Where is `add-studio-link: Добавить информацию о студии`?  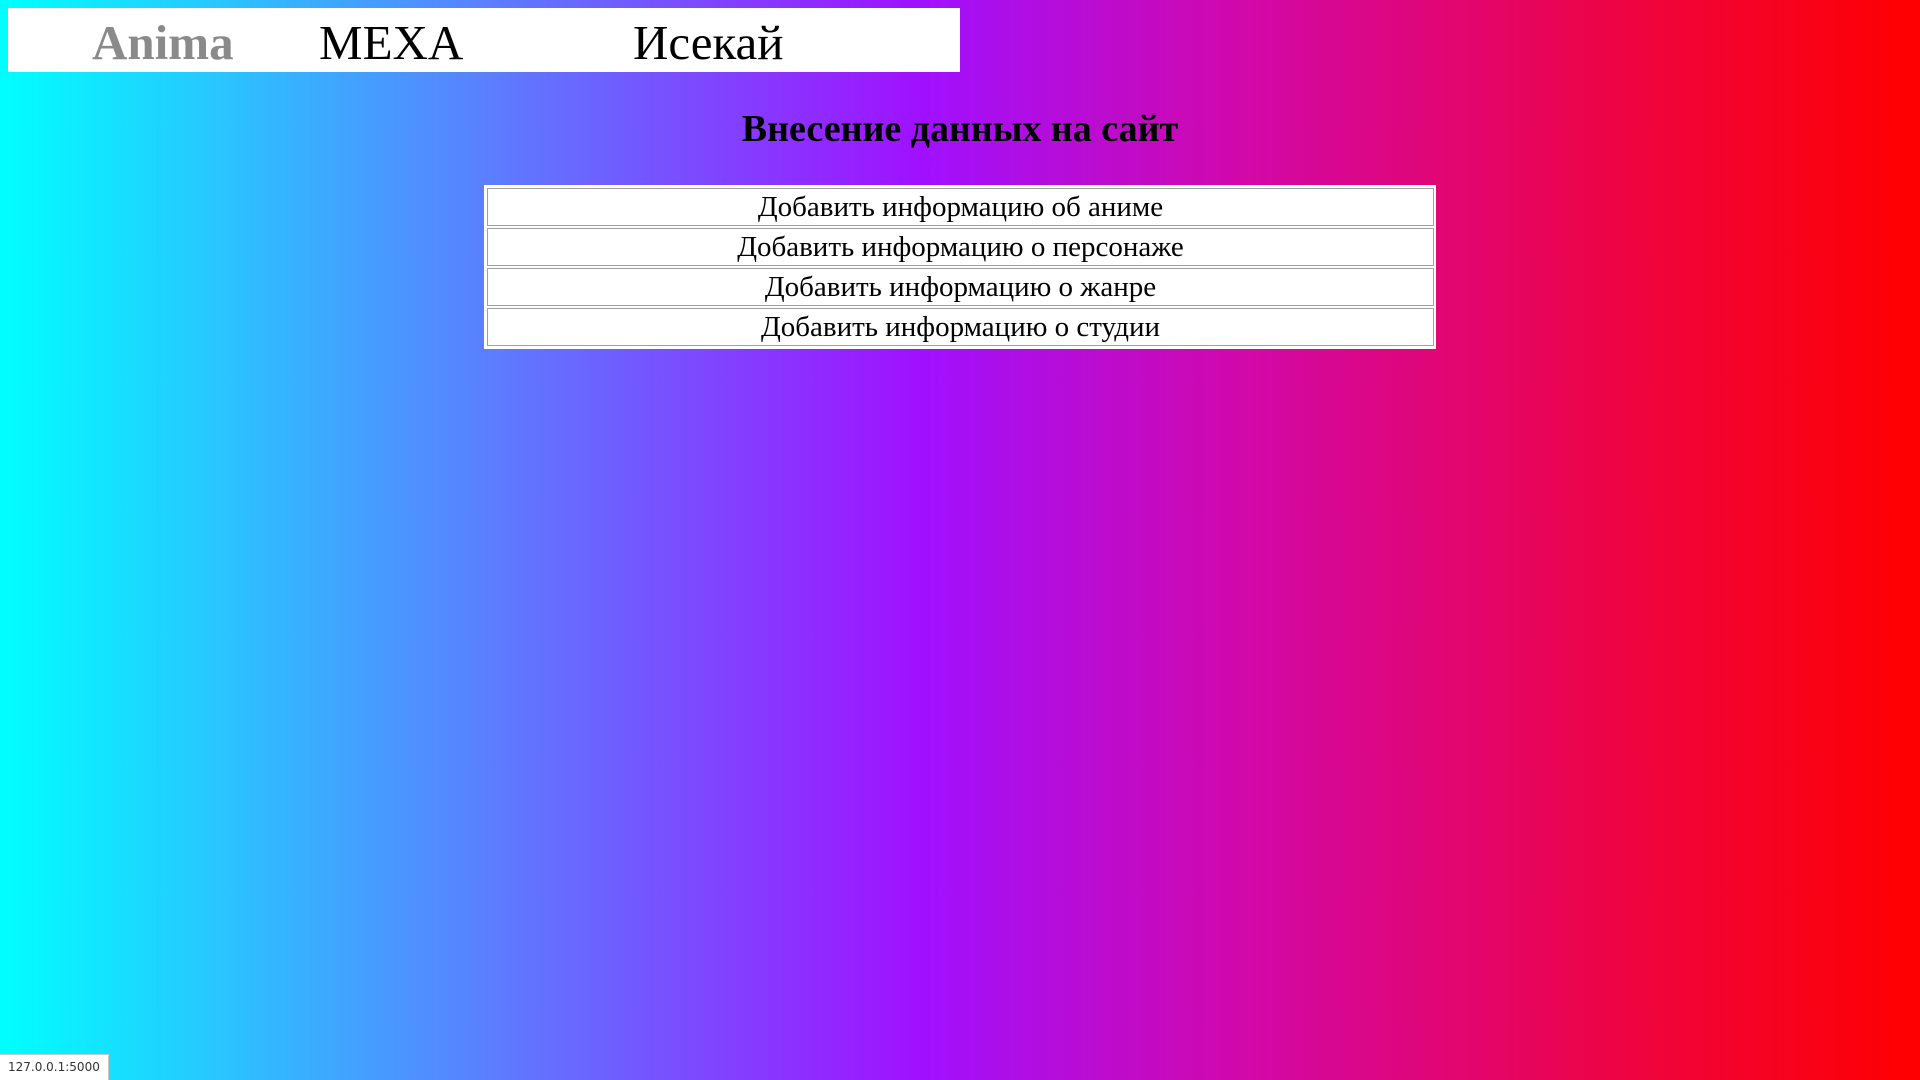 add-studio-link: Добавить информацию о студии is located at coordinates (960, 327).